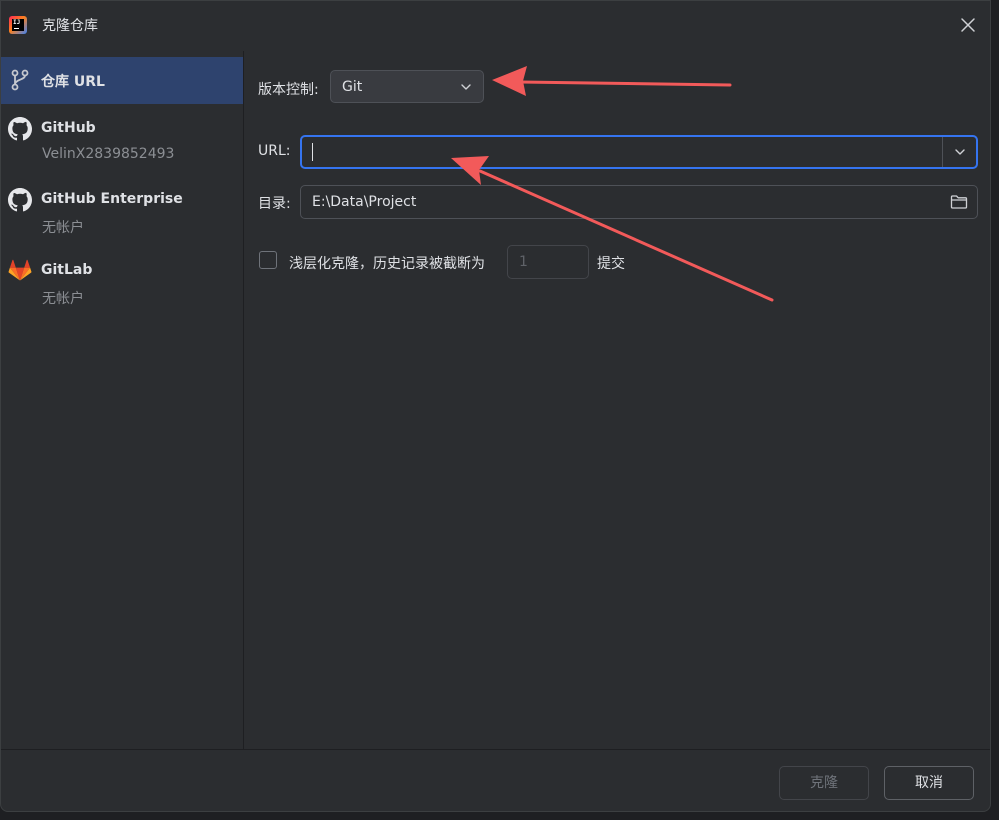 The width and height of the screenshot is (999, 820). Describe the element at coordinates (523, 262) in the screenshot. I see `shallow-depth-value: 1` at that location.